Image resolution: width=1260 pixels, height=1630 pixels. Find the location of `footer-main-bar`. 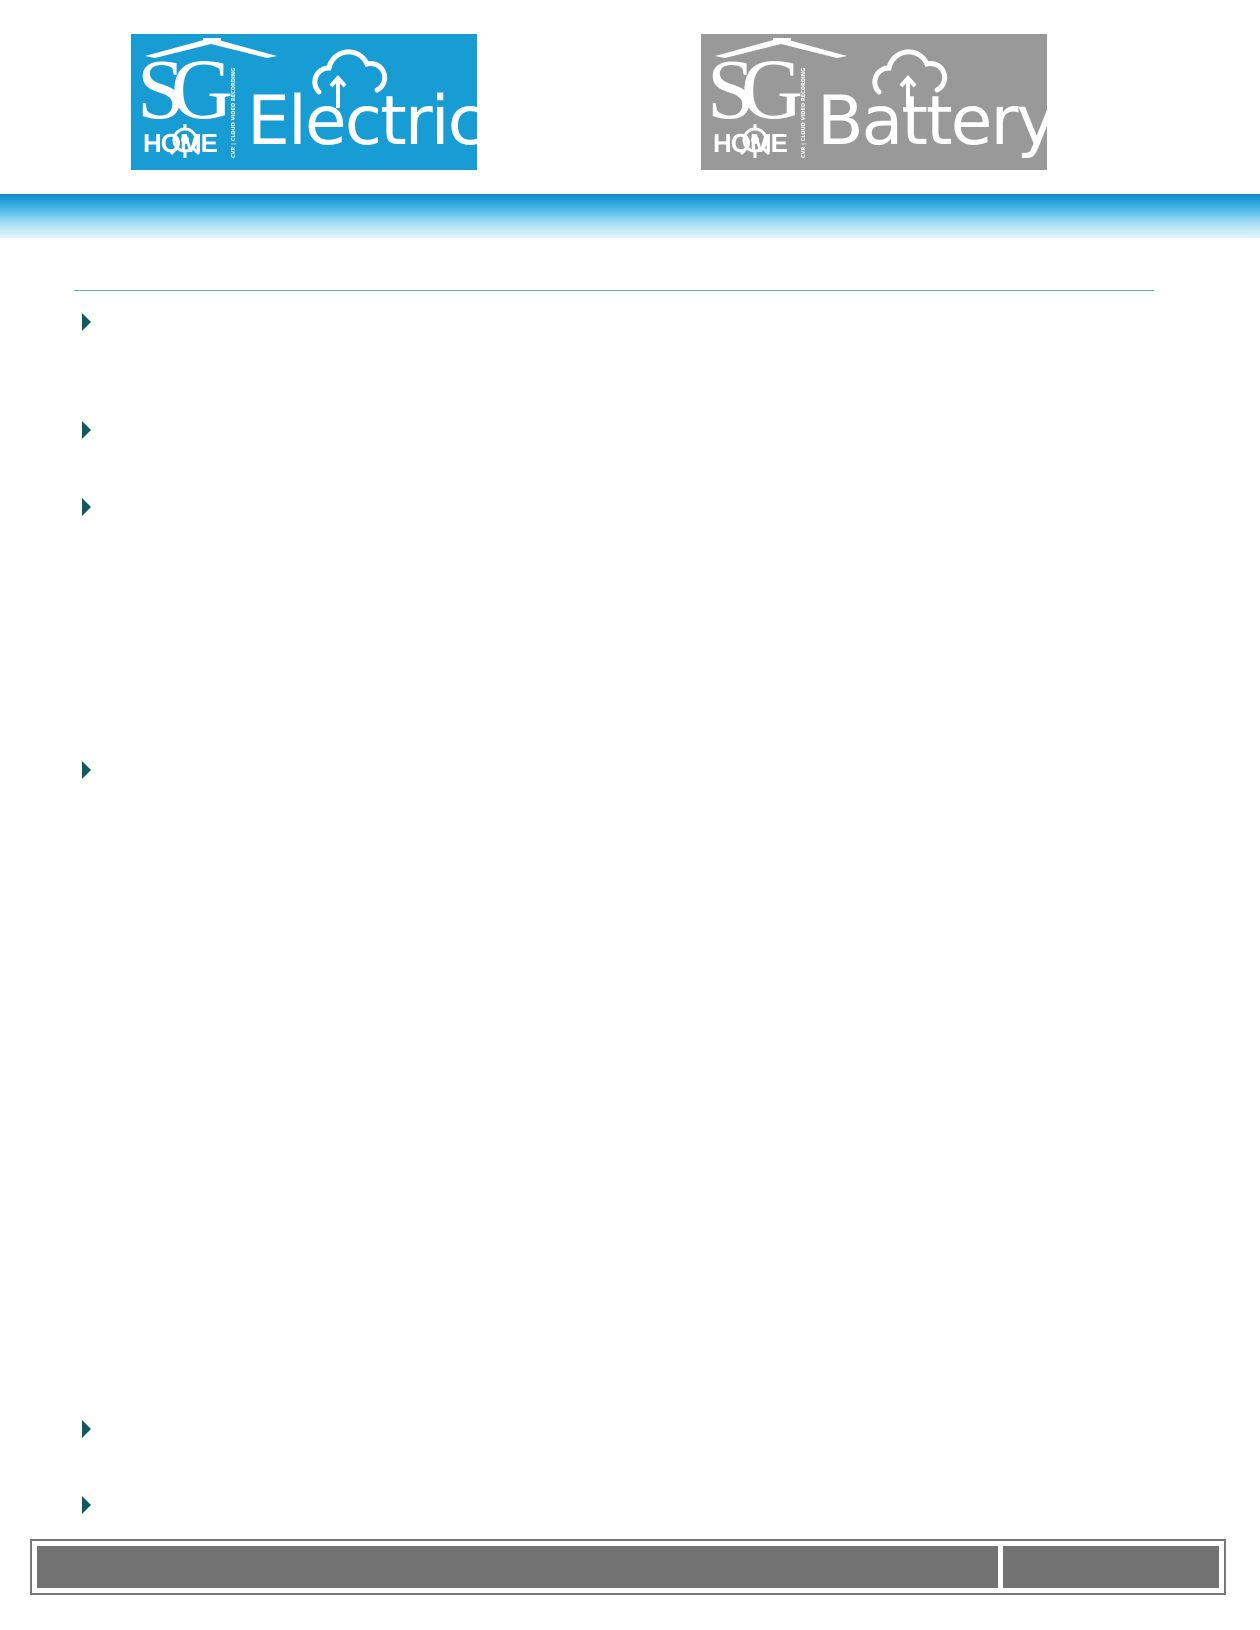

footer-main-bar is located at coordinates (517, 1567).